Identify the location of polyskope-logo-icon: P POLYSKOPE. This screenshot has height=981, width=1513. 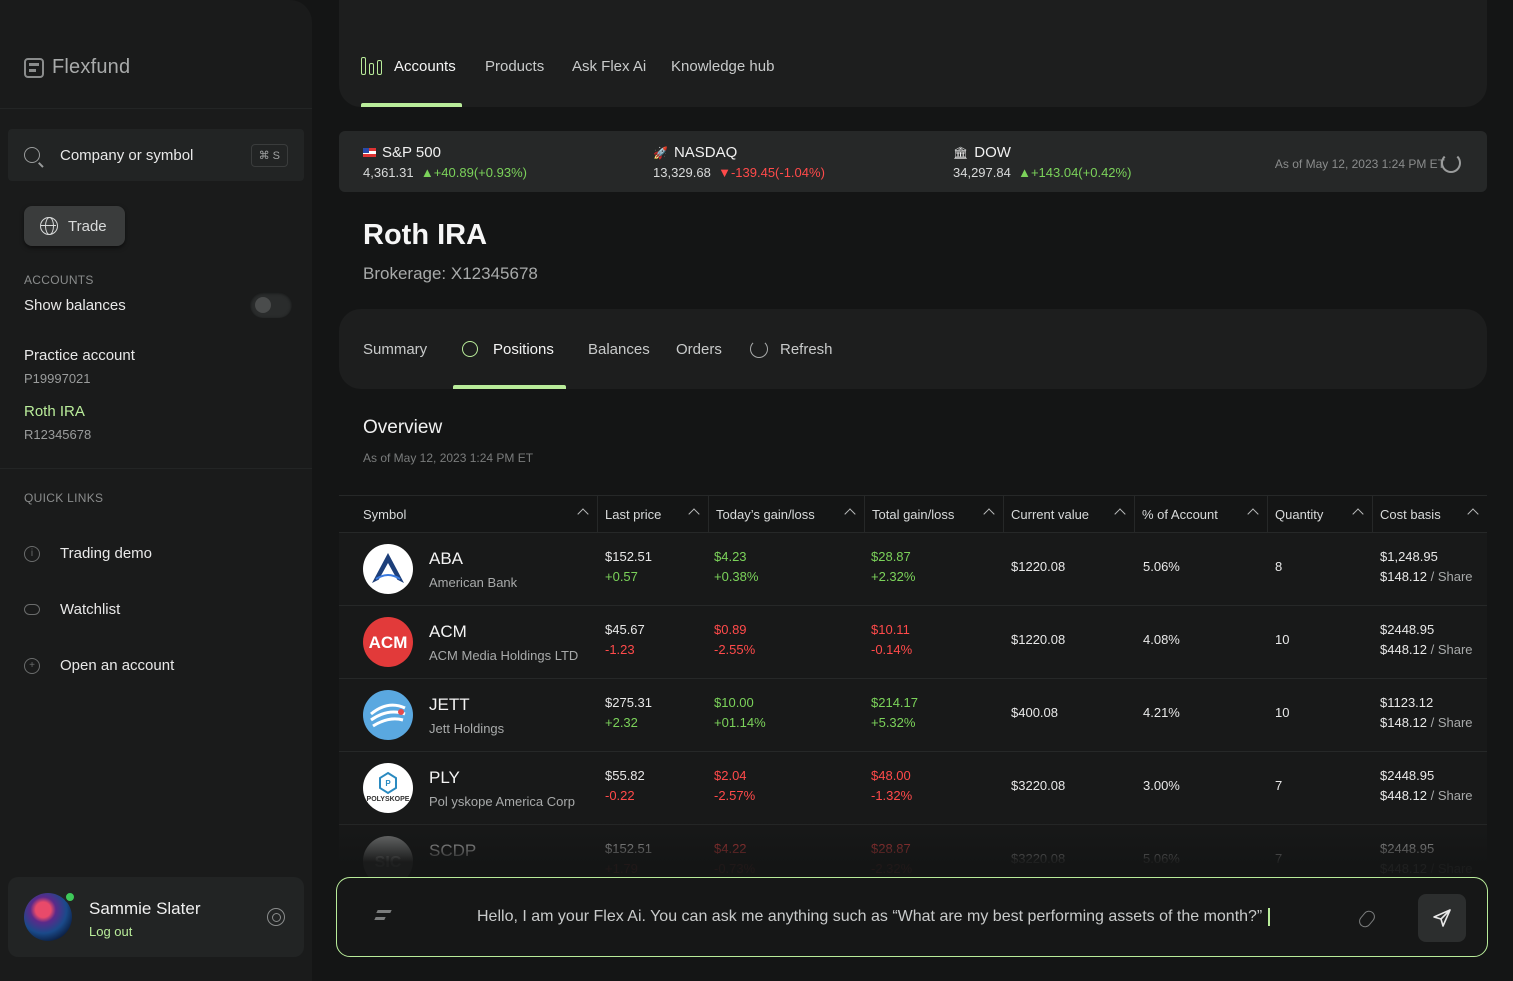
(388, 788).